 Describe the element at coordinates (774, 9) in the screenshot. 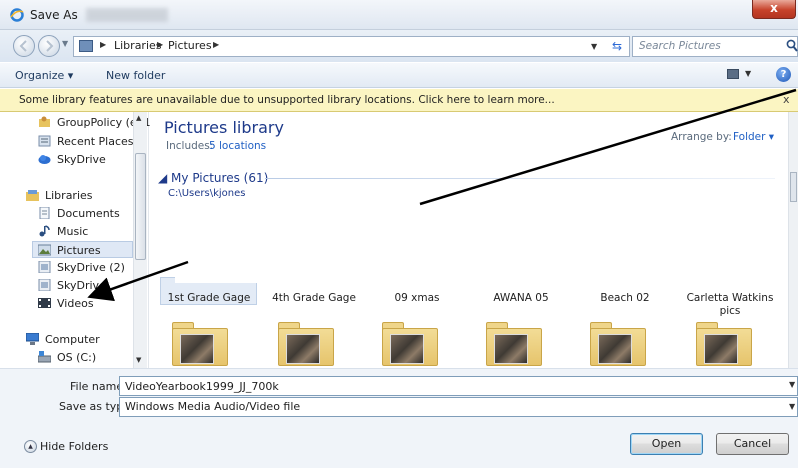

I see `close-button: x` at that location.